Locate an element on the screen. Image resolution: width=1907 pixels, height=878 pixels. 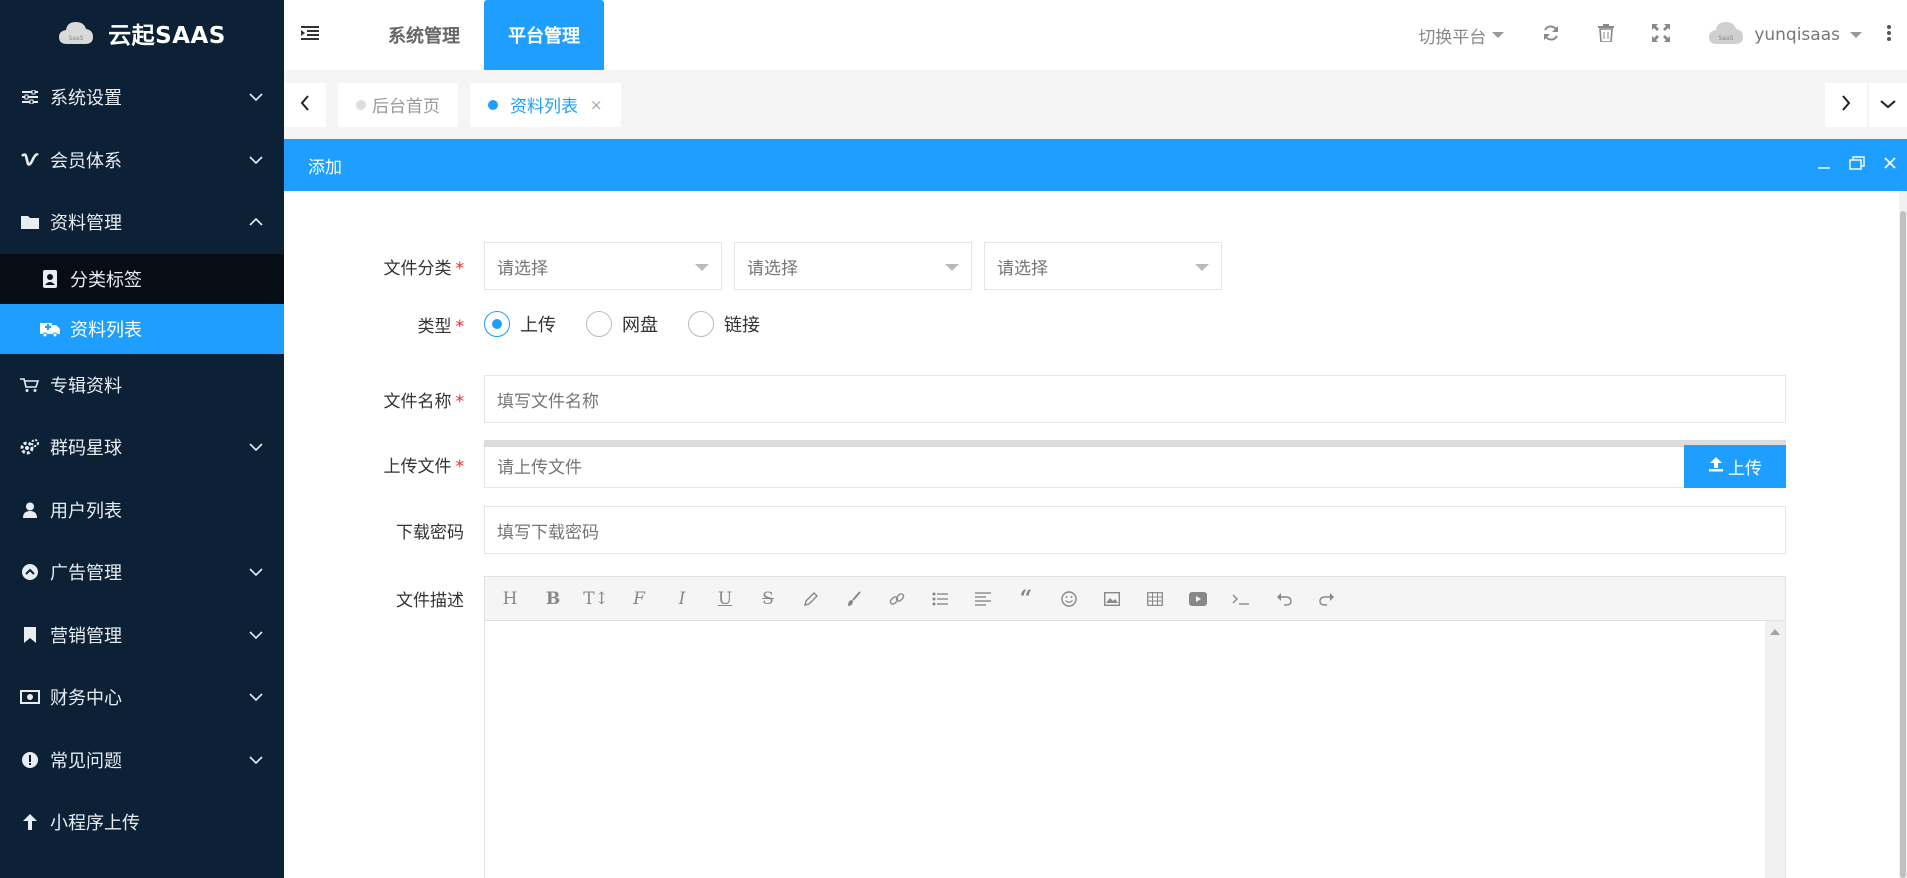
sidebar-menu-lower: 专辑资料 群码星球 用户列表 广告管理 营销管理 财务中心 常见问题 小程序上传 is located at coordinates (142, 604).